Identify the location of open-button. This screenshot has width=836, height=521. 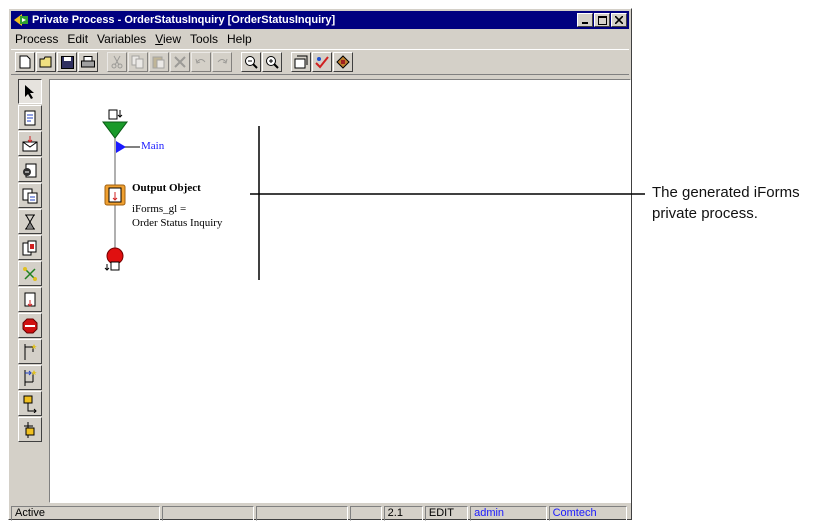
(46, 62).